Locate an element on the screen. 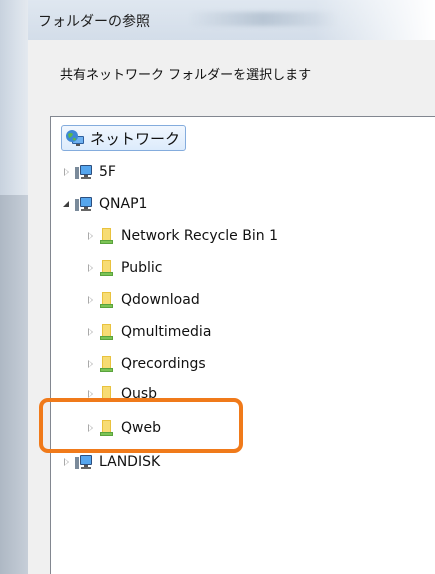  collapse-arrow-icon is located at coordinates (67, 204).